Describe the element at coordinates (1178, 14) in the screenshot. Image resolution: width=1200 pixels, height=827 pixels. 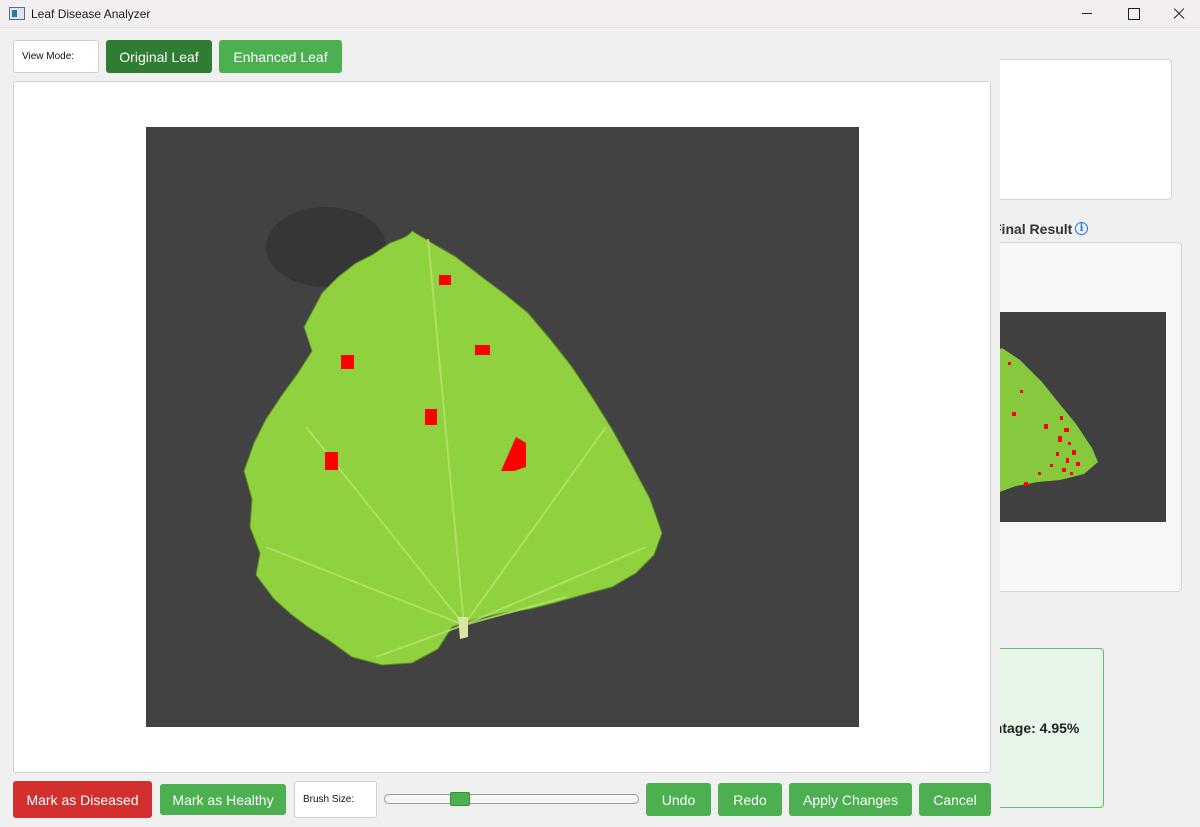
I see `close-icon` at that location.